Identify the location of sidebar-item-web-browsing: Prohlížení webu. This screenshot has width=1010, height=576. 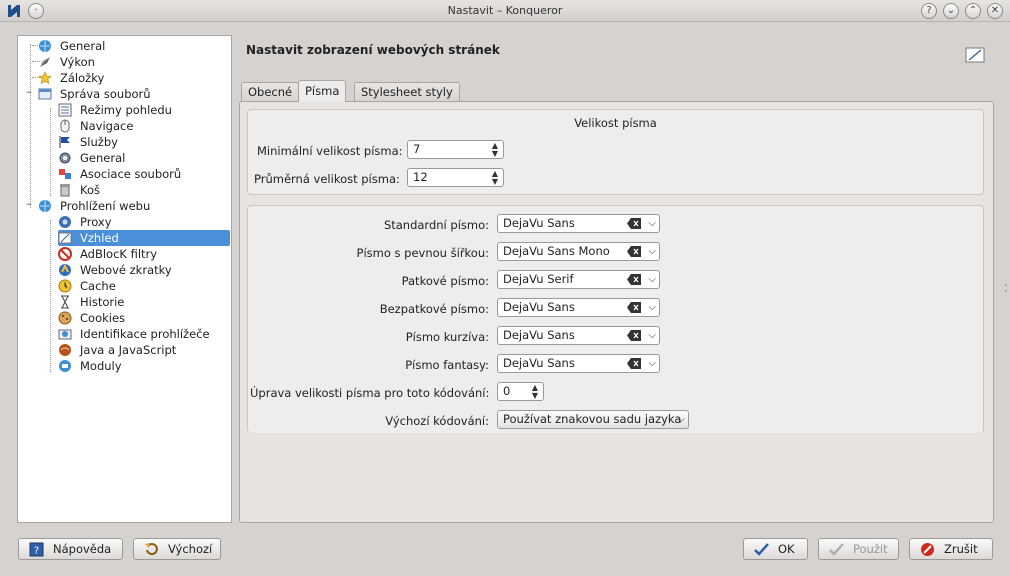
(133, 206).